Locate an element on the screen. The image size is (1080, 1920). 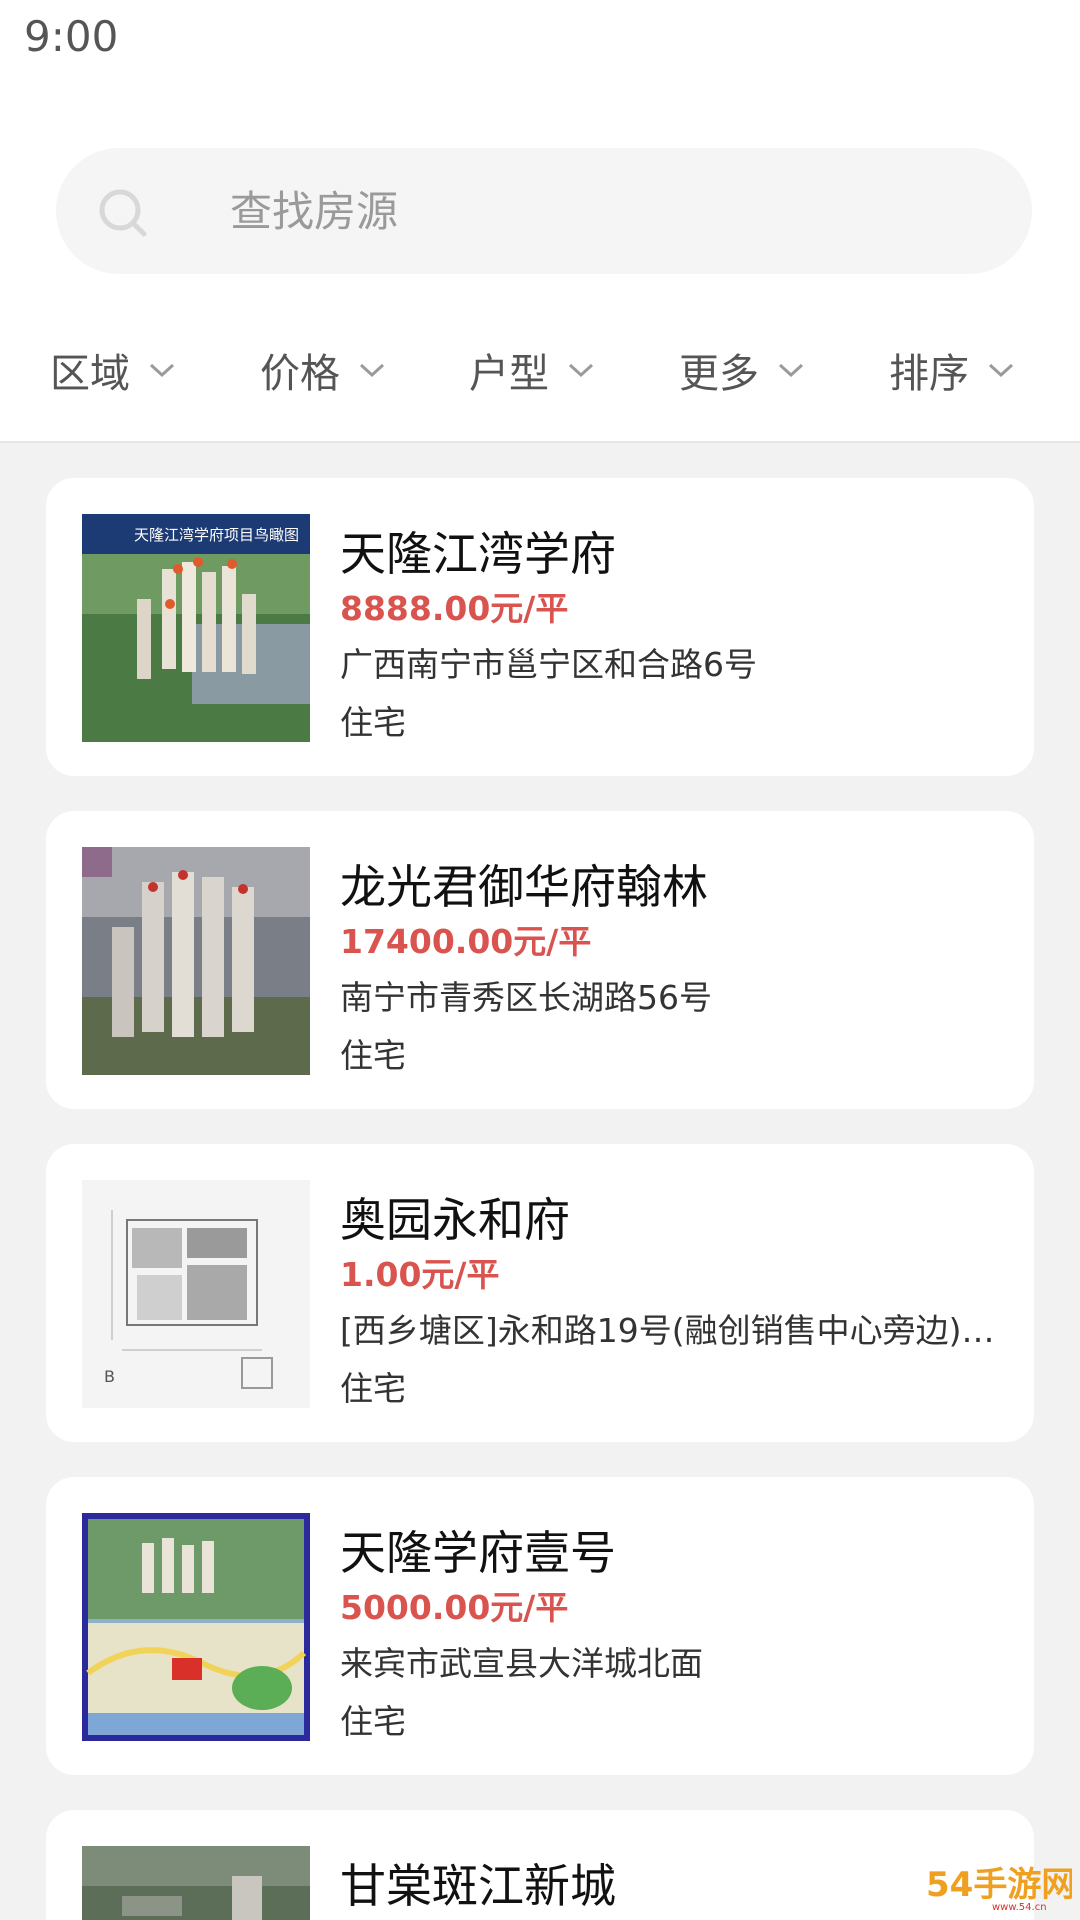
search-bar is located at coordinates (544, 211).